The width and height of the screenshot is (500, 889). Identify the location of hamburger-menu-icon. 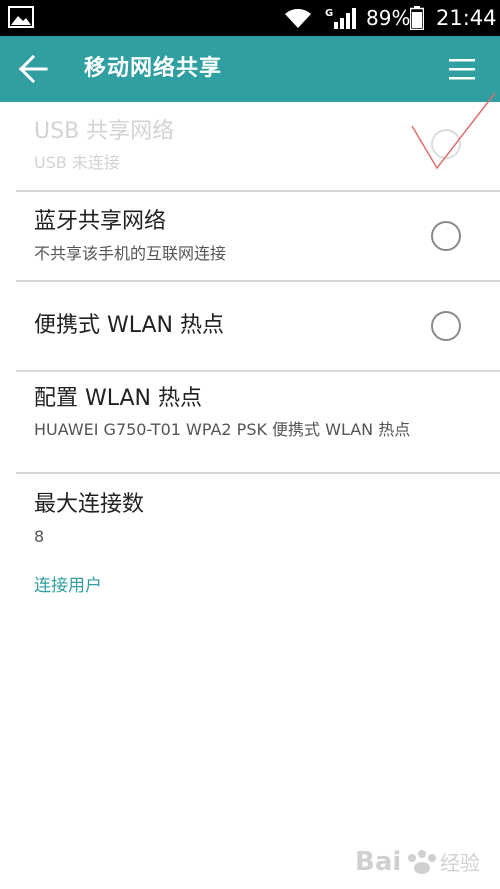
(462, 69).